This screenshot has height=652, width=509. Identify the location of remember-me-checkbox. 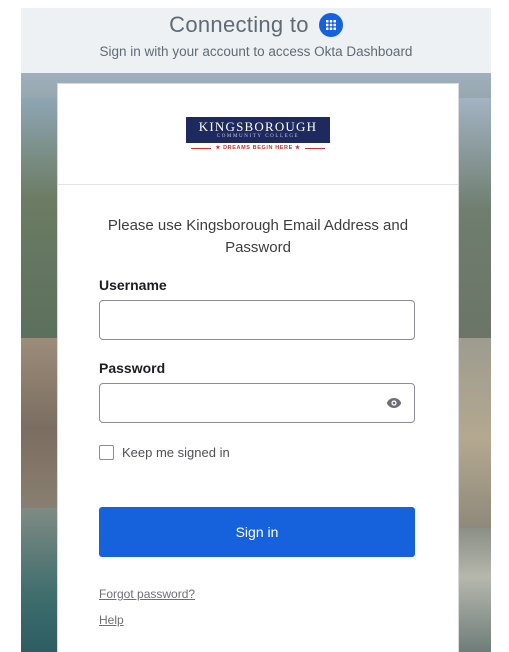
(106, 452).